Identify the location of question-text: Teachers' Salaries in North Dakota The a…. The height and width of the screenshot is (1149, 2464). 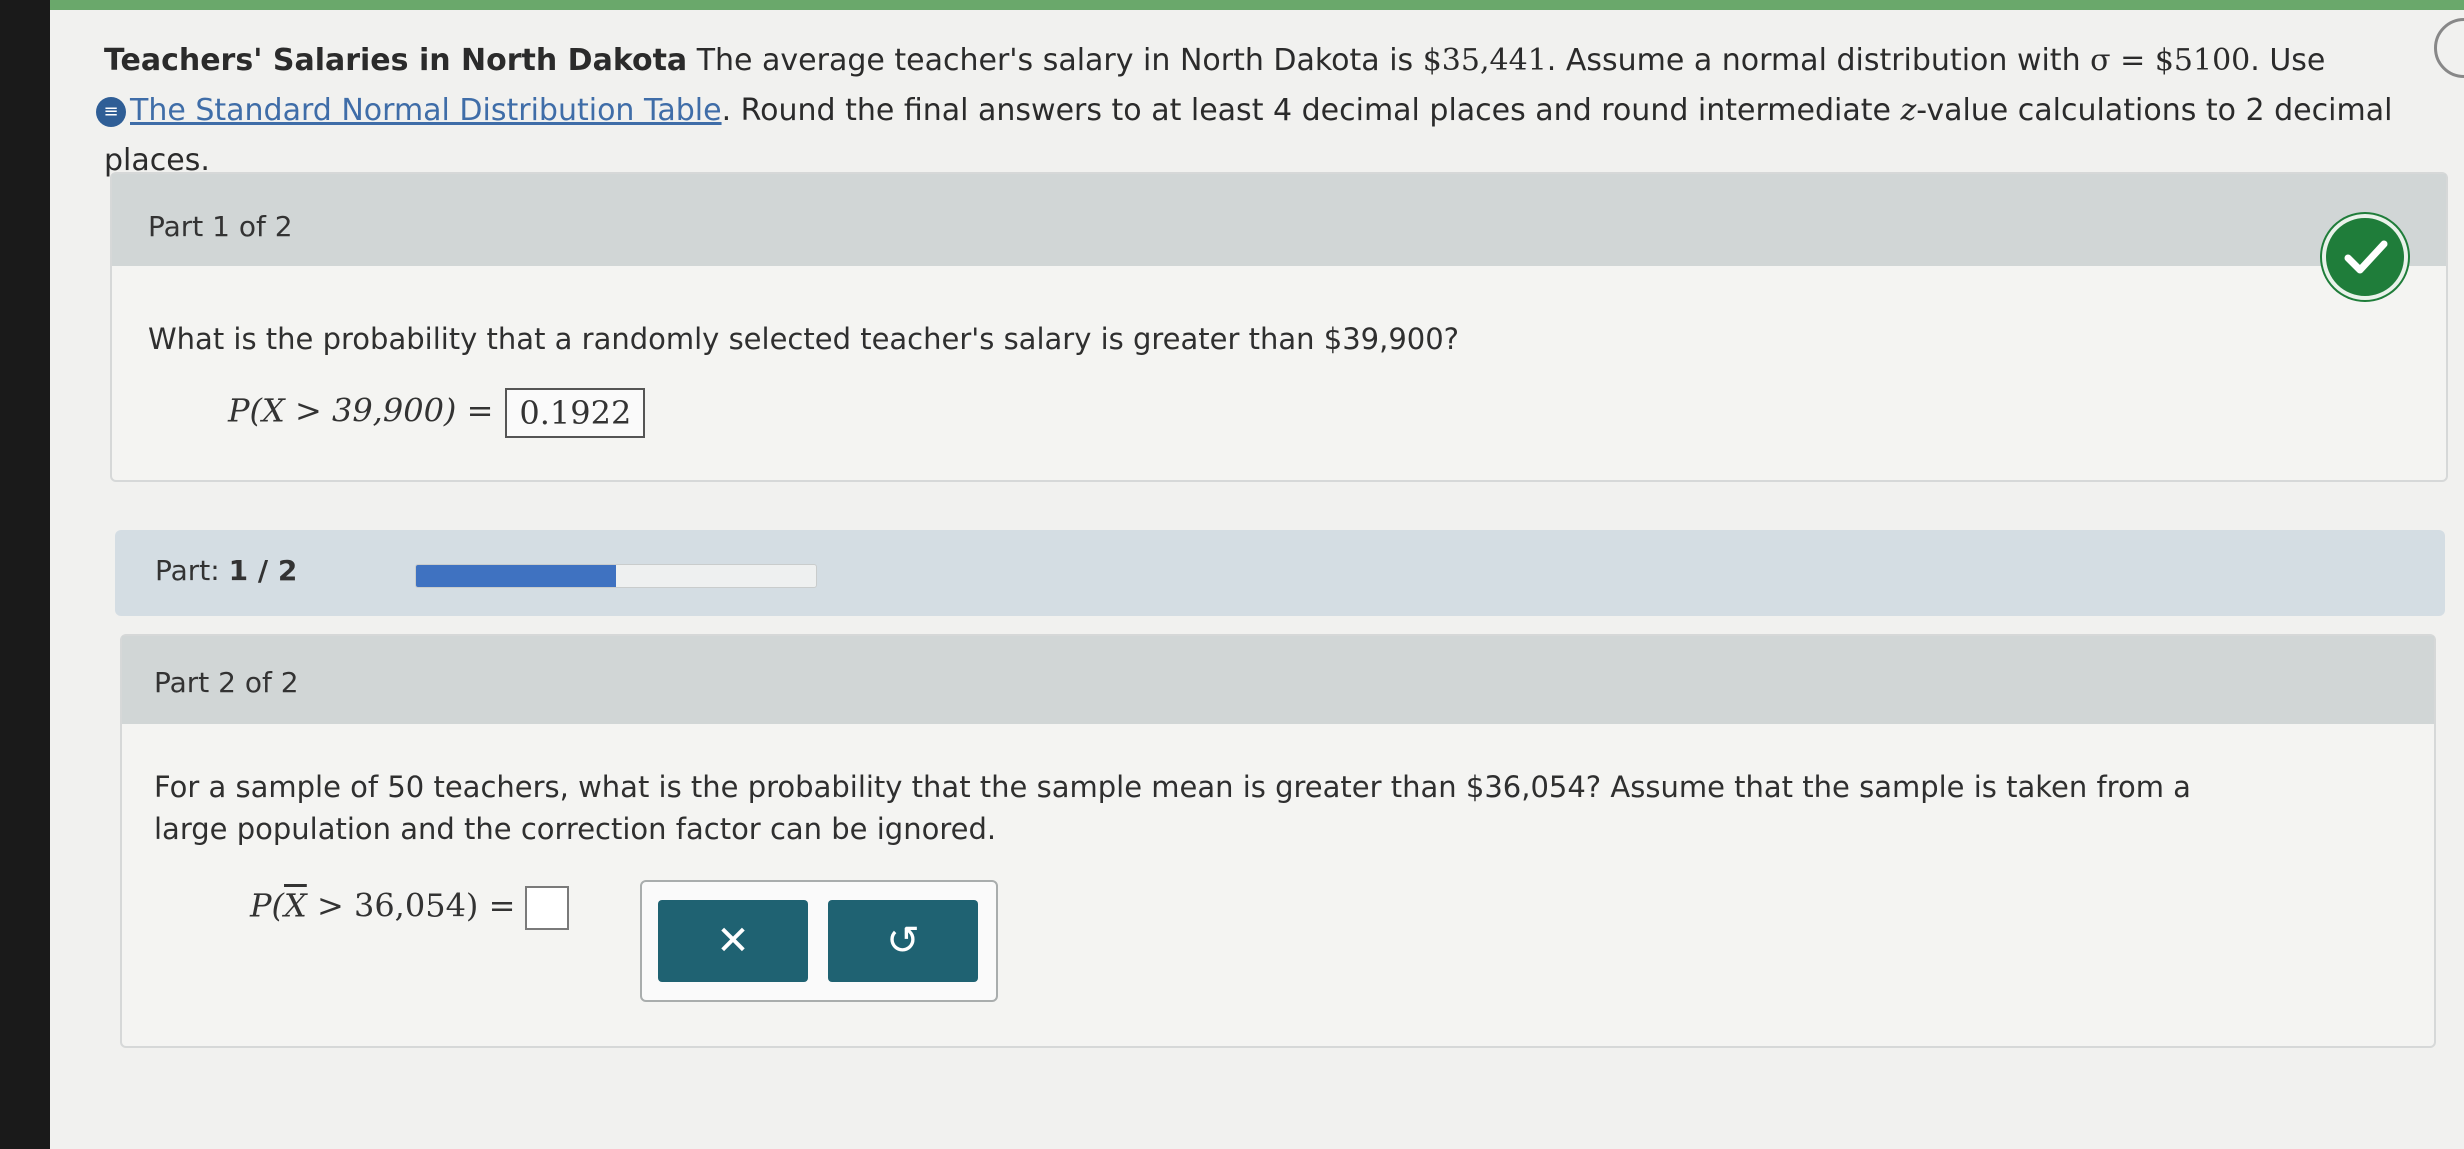
(1270, 111).